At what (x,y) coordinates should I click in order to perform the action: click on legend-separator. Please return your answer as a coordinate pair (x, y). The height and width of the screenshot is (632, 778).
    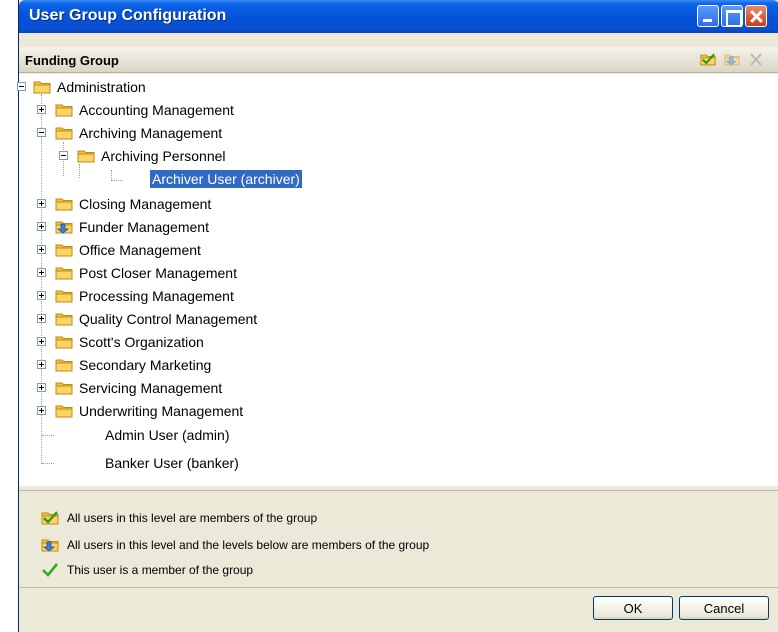
    Looking at the image, I should click on (398, 490).